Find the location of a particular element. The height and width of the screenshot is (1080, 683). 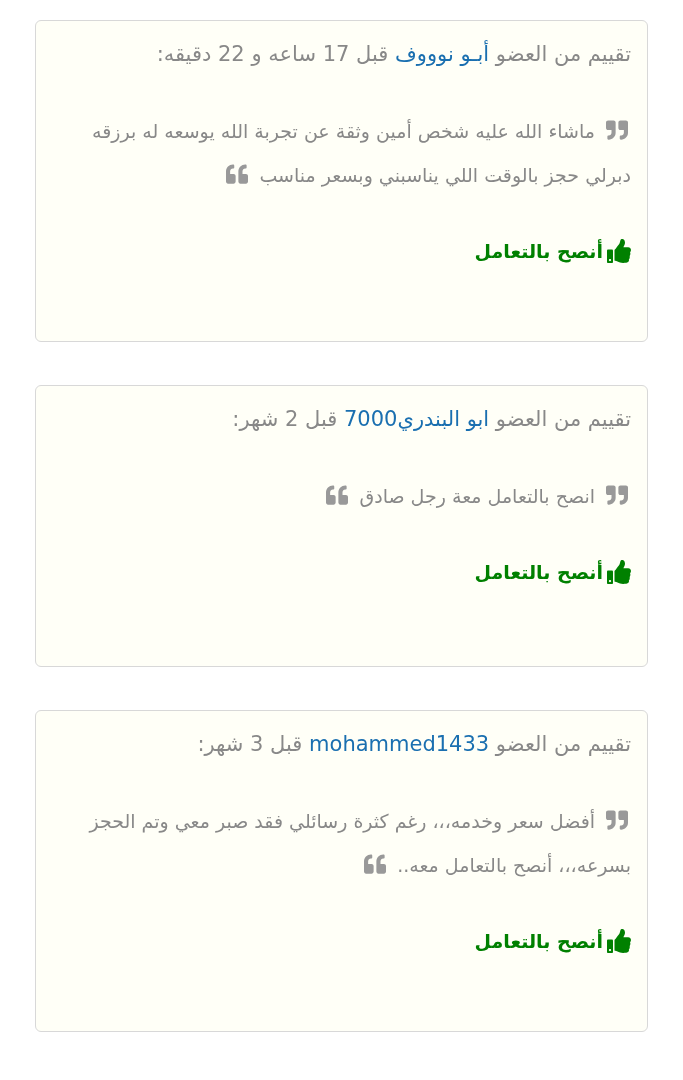

review-header: تقييم من العضو ابو البندري7000 قبل 2 شهر: is located at coordinates (431, 419).